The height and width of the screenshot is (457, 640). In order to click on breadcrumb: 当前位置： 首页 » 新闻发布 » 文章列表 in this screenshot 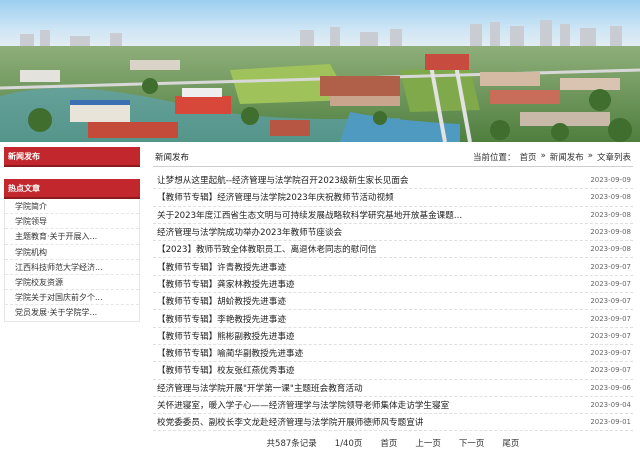, I will do `click(553, 157)`.